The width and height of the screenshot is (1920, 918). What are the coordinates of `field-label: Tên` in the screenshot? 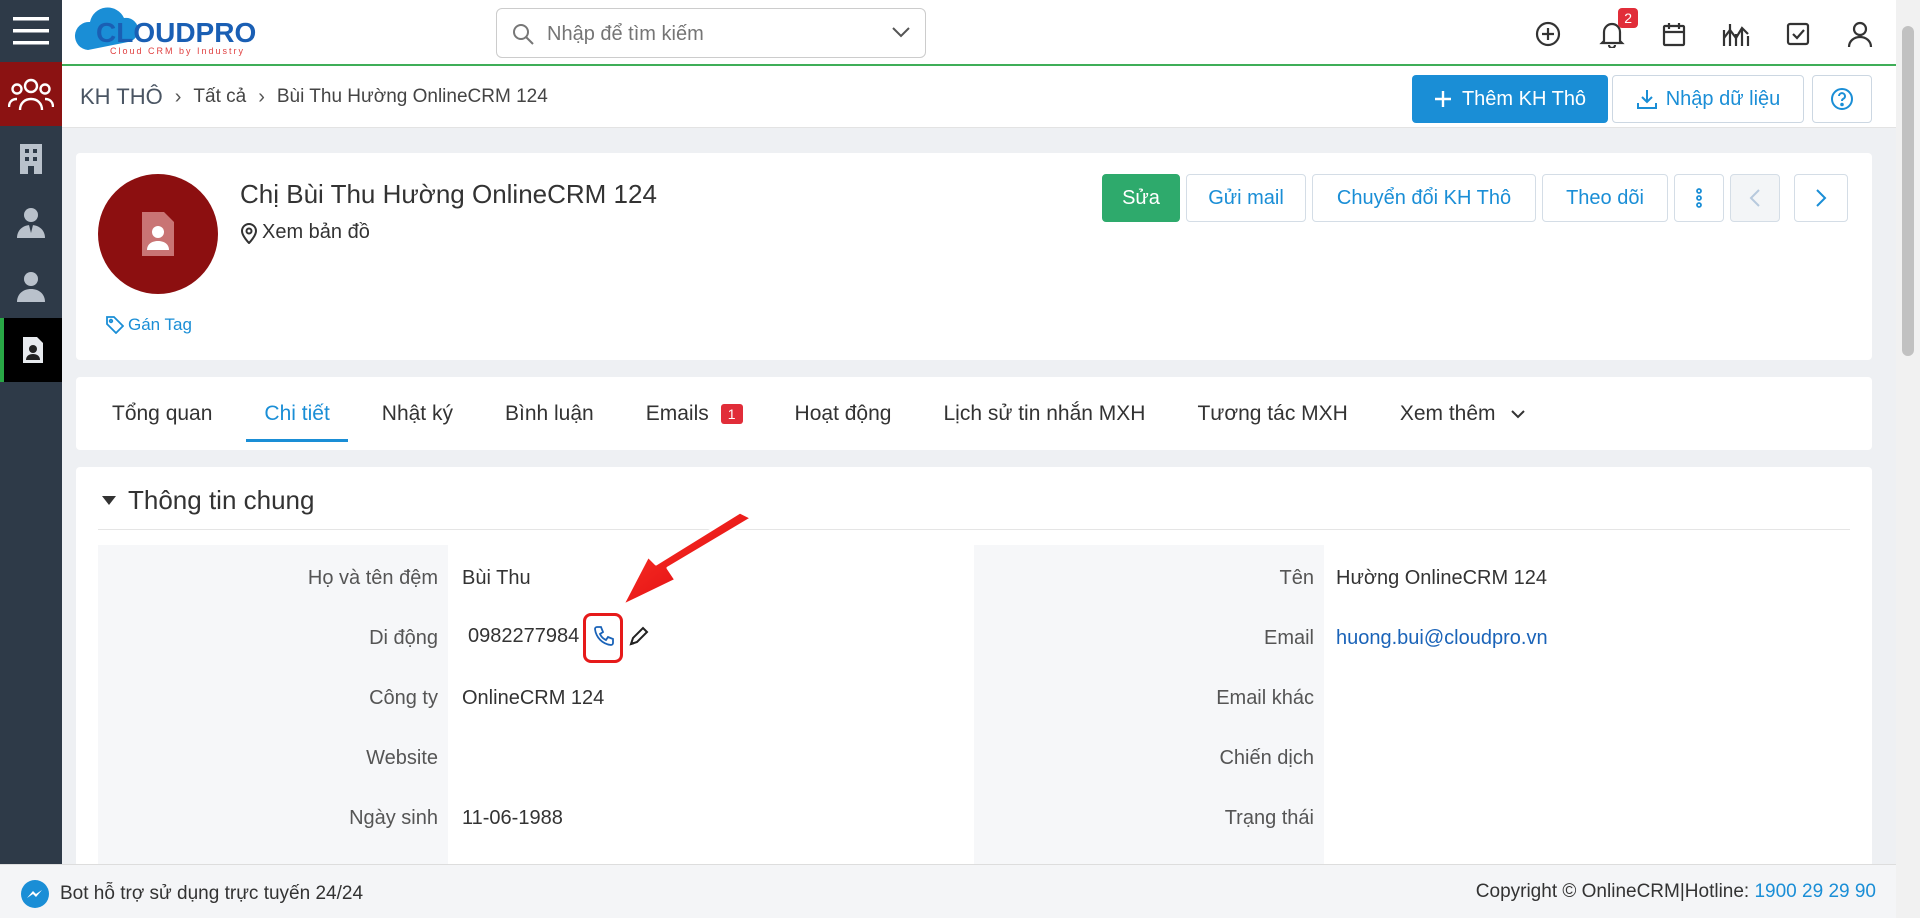 It's located at (1296, 578).